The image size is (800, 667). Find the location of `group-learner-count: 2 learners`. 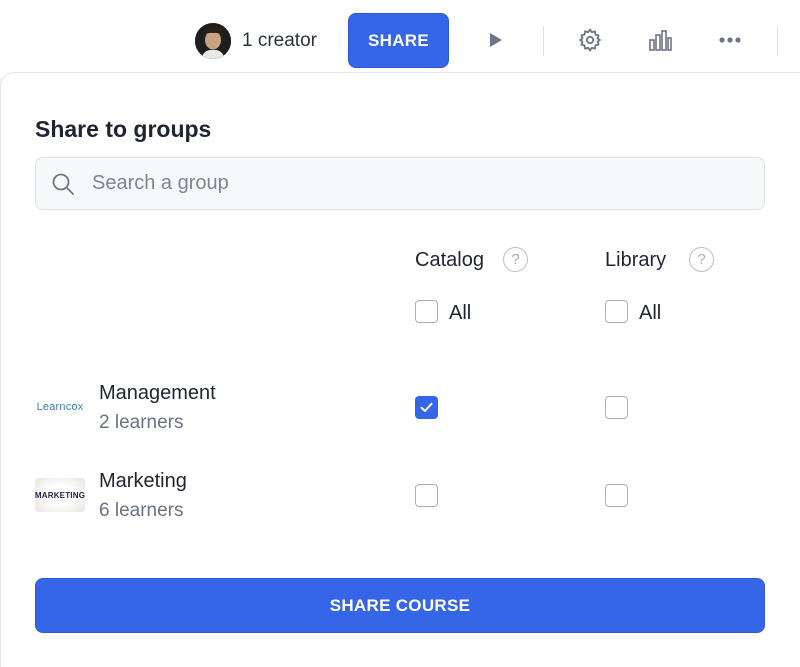

group-learner-count: 2 learners is located at coordinates (141, 422).